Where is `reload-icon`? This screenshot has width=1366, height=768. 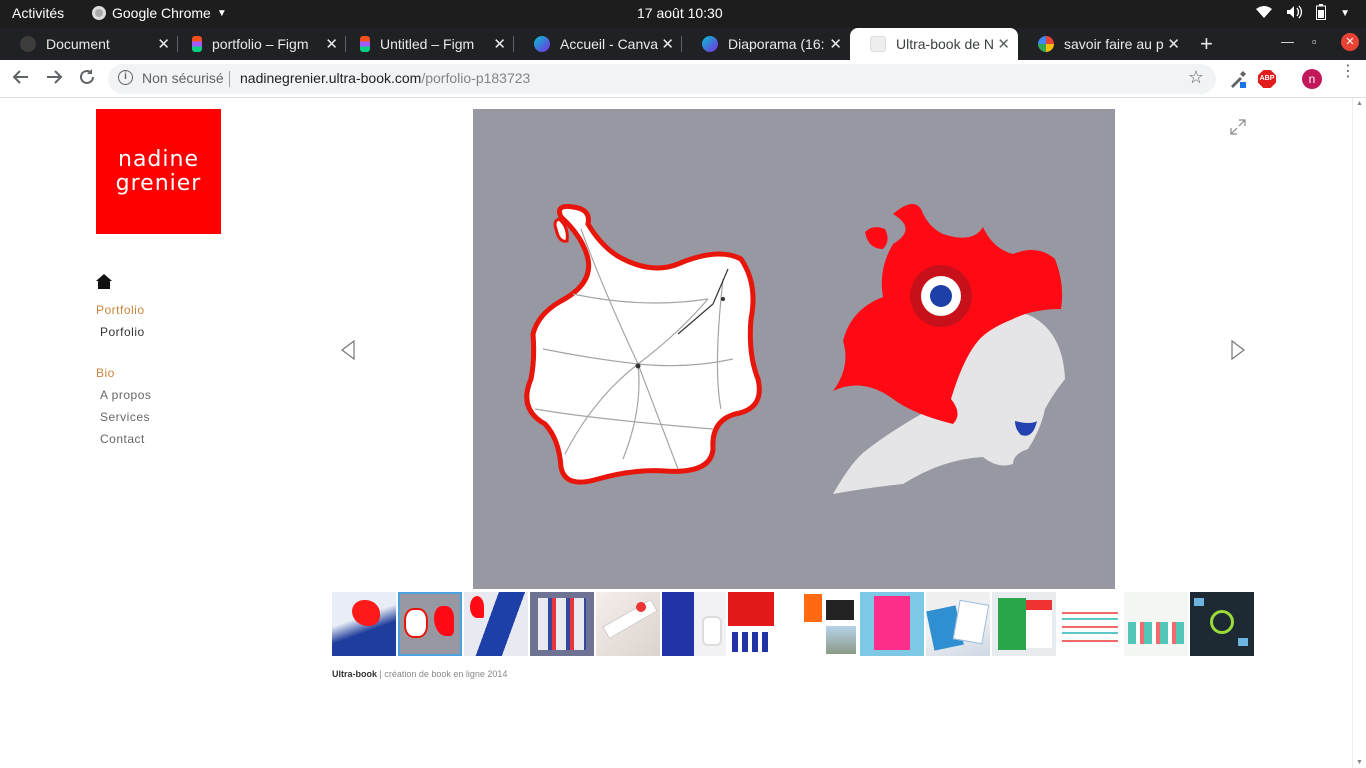
reload-icon is located at coordinates (87, 79).